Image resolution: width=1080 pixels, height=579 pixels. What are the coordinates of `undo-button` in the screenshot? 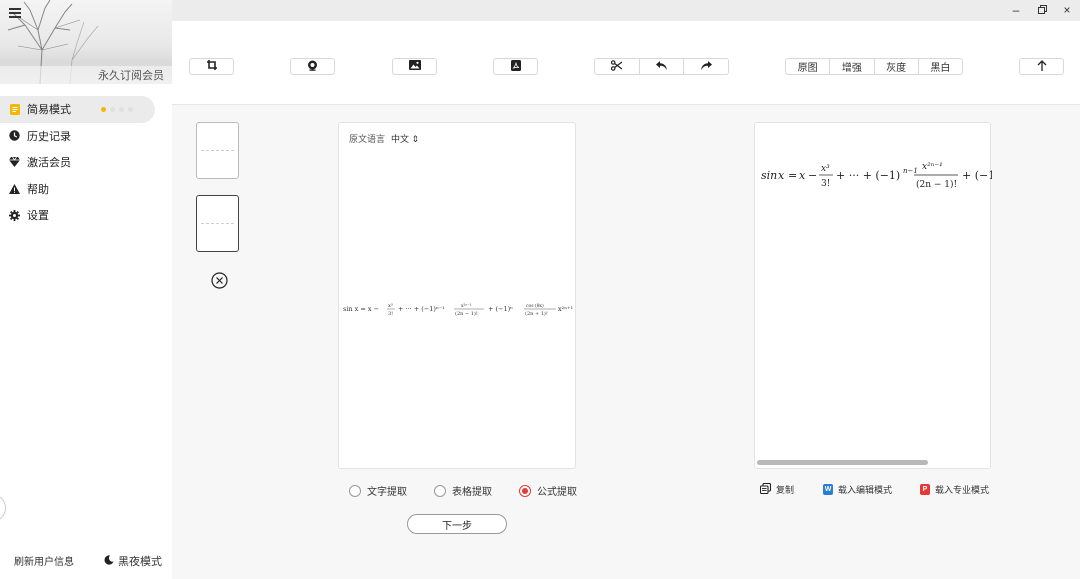 It's located at (662, 66).